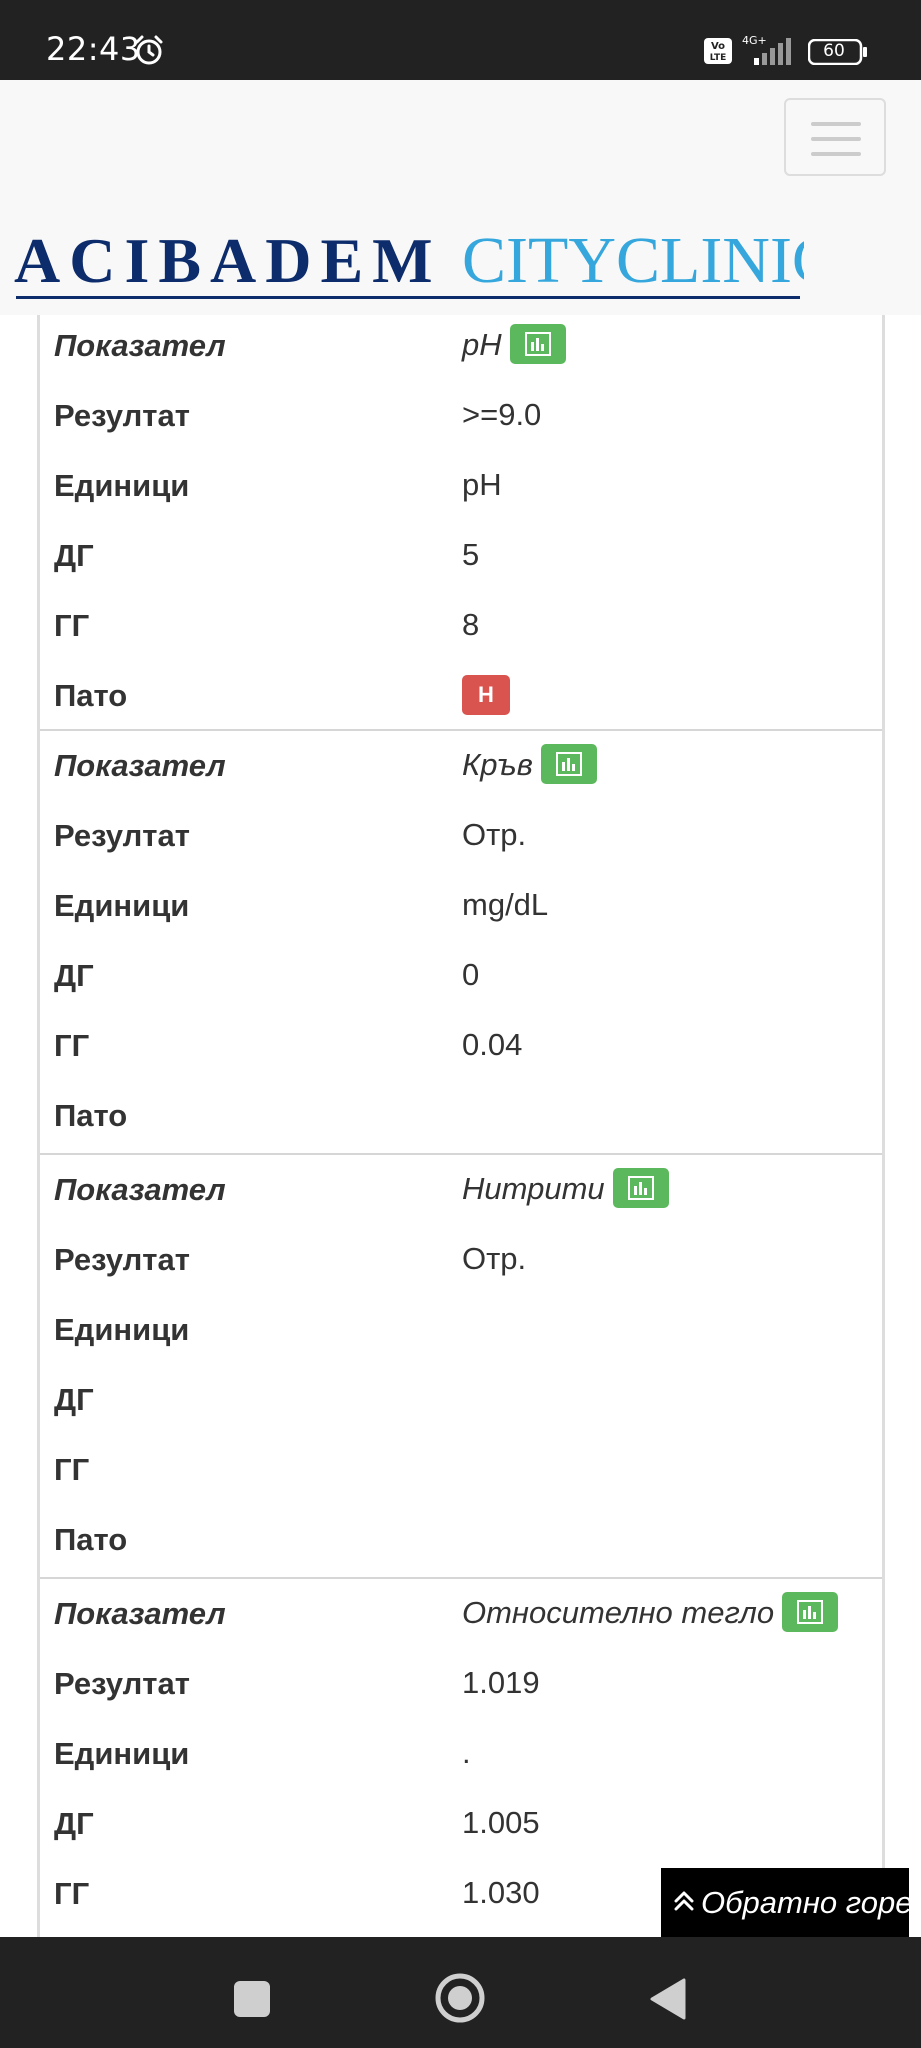  What do you see at coordinates (461, 416) in the screenshot?
I see `result-row: Резултат >=9.0` at bounding box center [461, 416].